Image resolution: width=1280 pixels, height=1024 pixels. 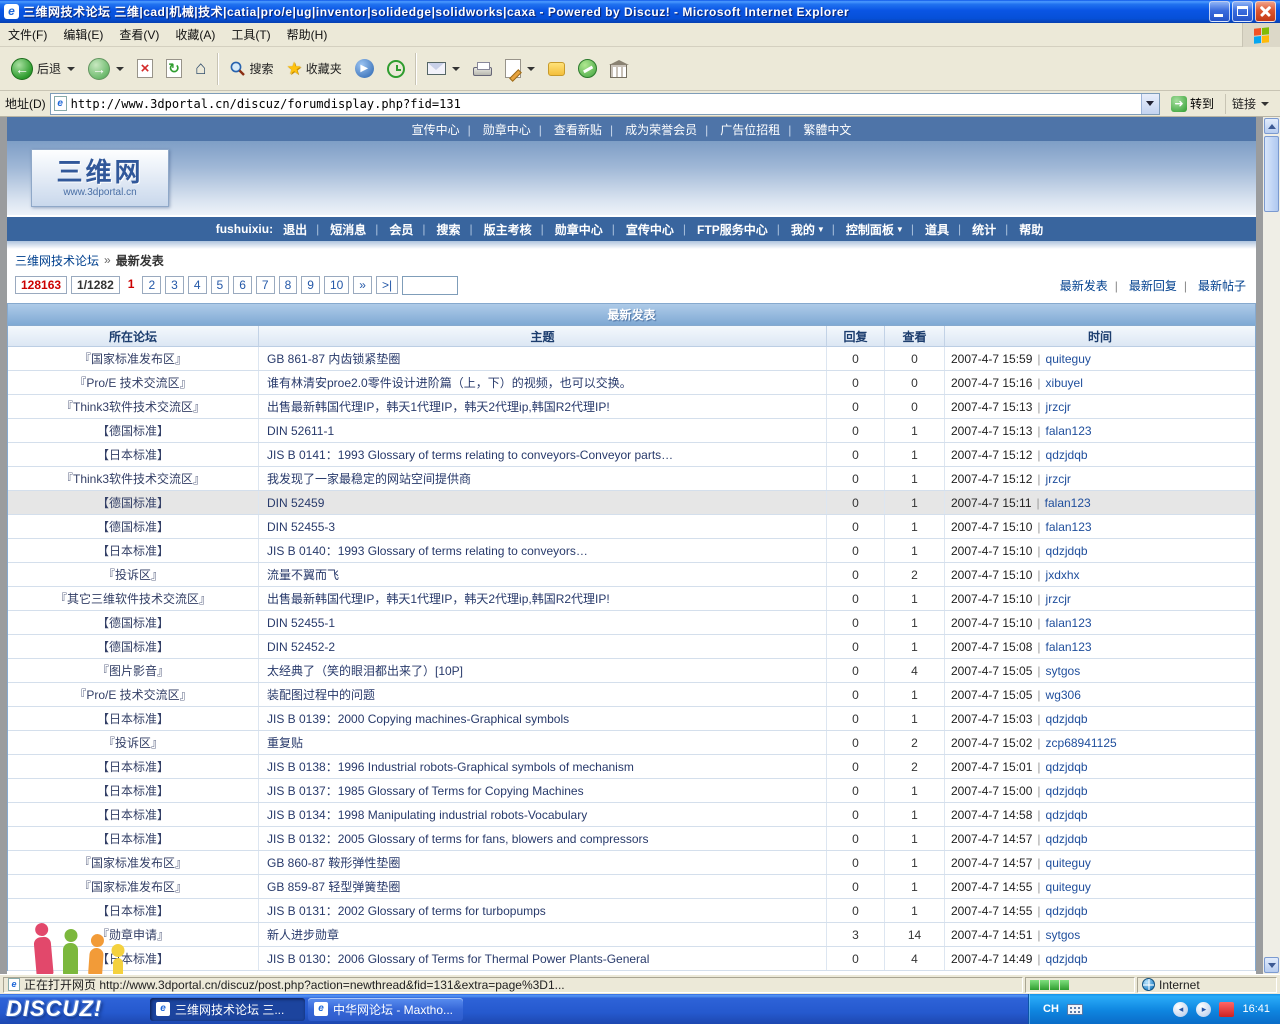 What do you see at coordinates (301, 647) in the screenshot?
I see `topic-link: DIN 52452-2` at bounding box center [301, 647].